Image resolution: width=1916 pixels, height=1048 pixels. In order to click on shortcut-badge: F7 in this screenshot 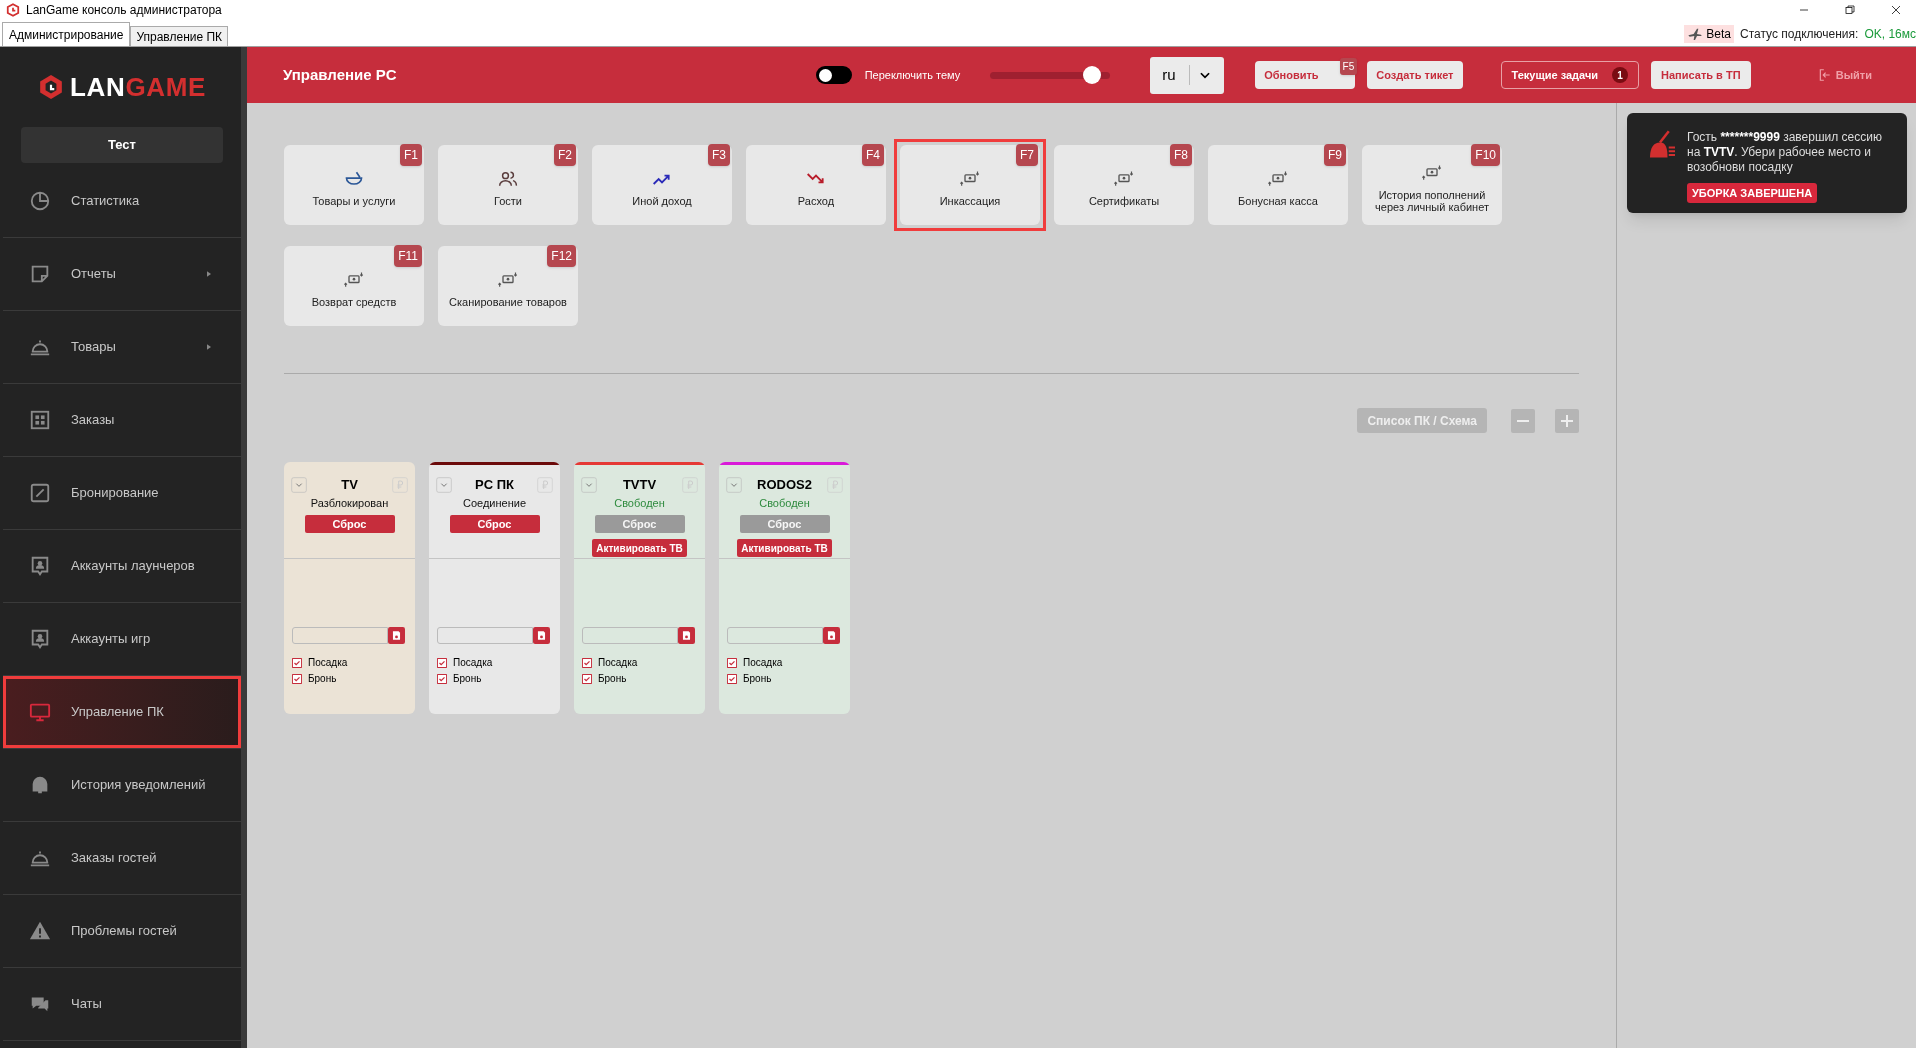, I will do `click(1027, 155)`.